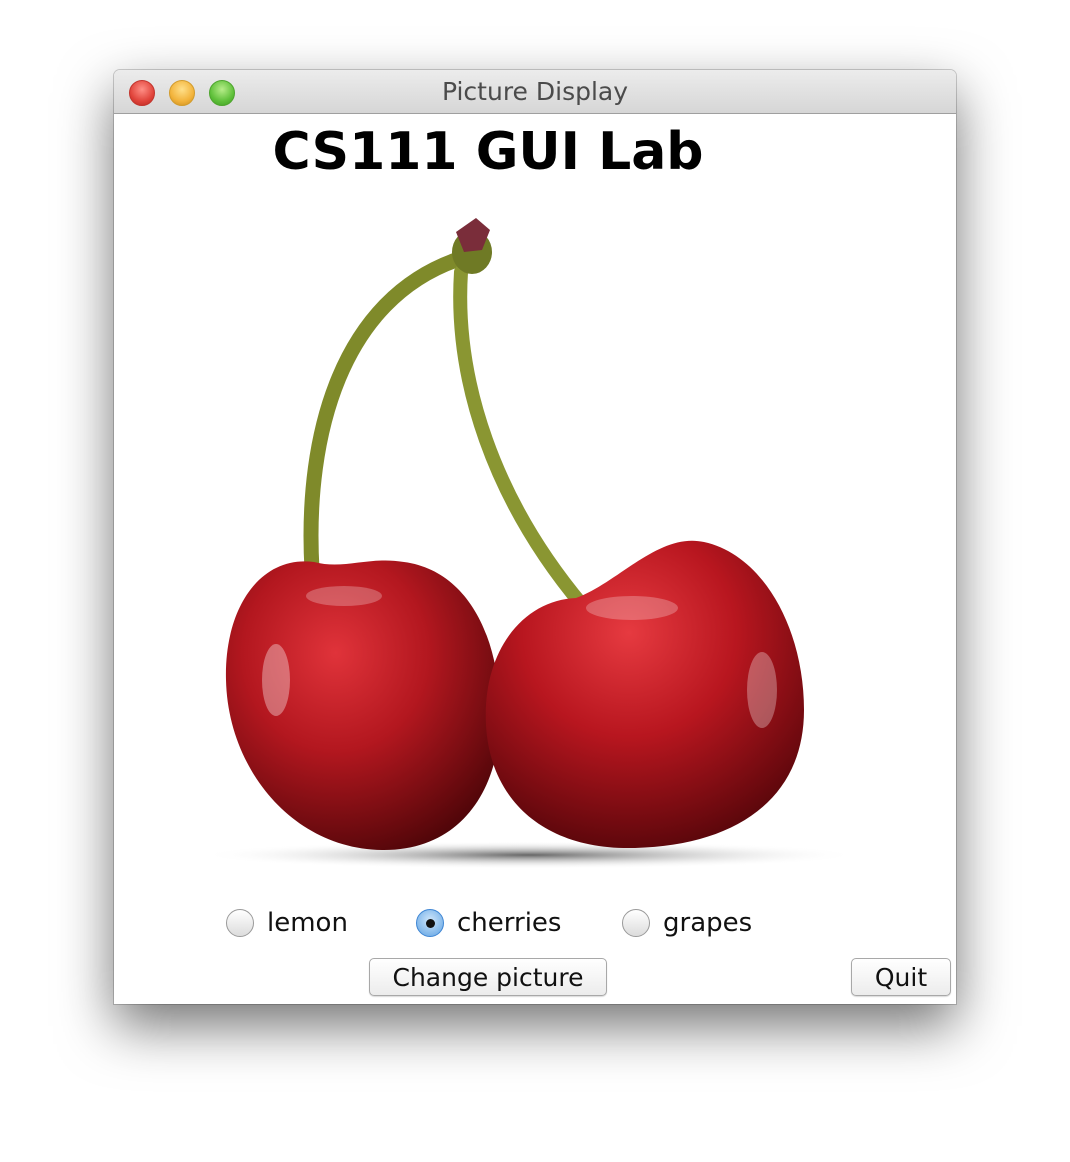 This screenshot has width=1070, height=1162. I want to click on radio-option-grapes: grapes, so click(687, 923).